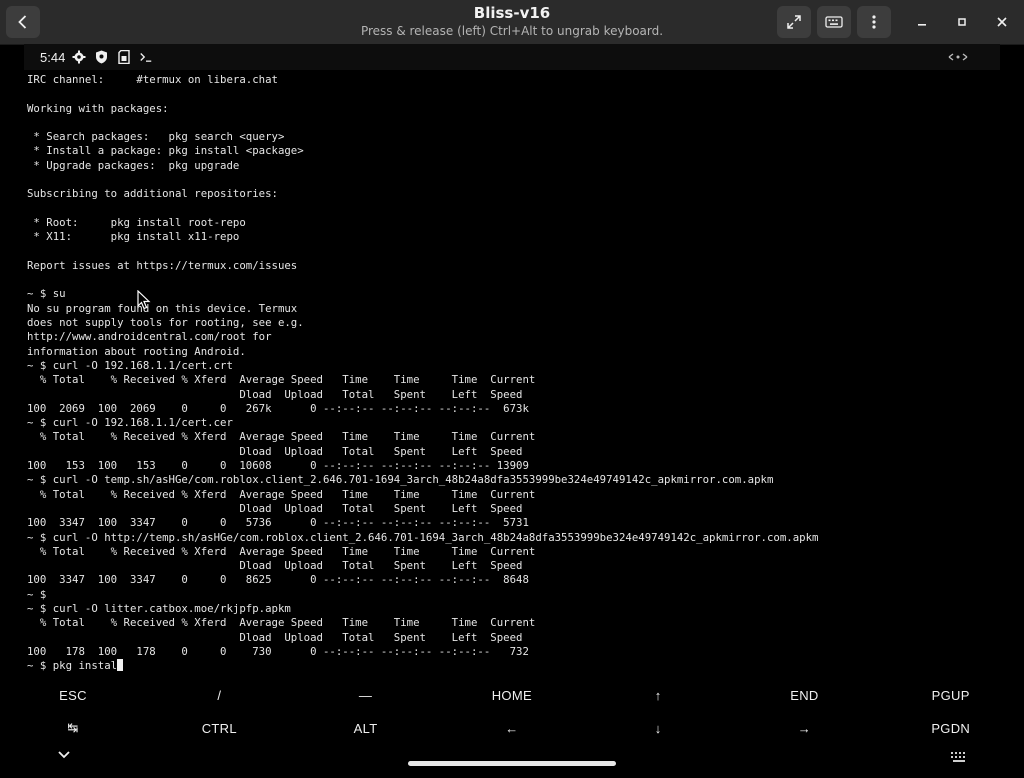  I want to click on expand-icon, so click(794, 22).